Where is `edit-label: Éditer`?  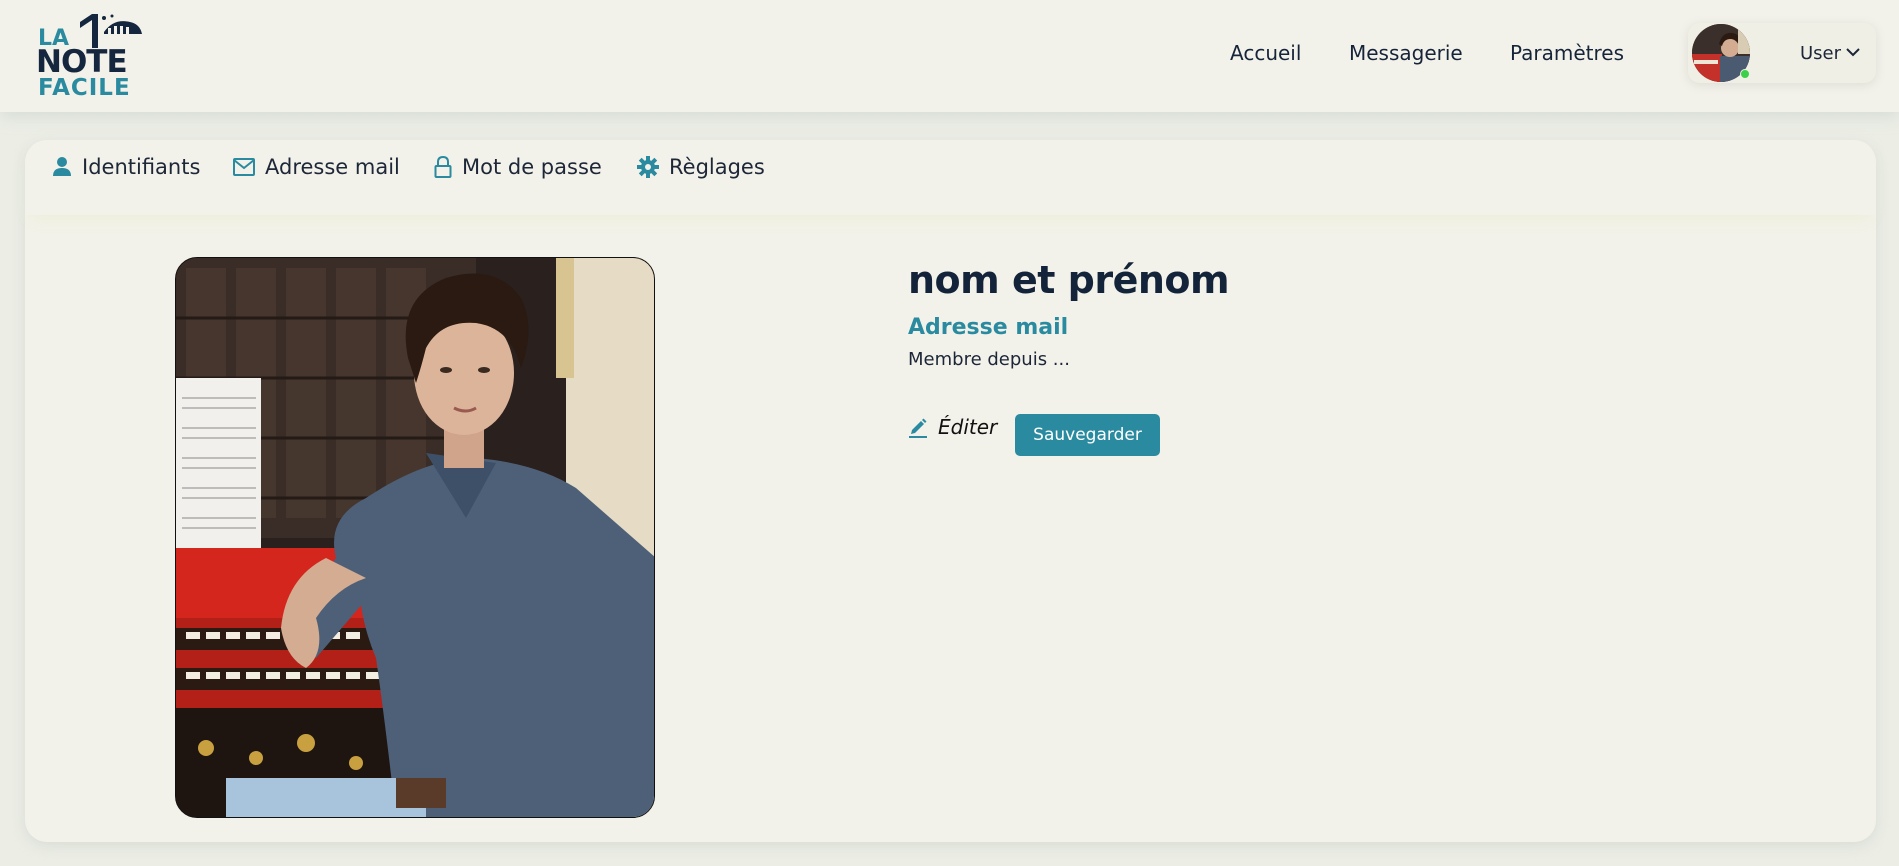
edit-label: Éditer is located at coordinates (968, 427).